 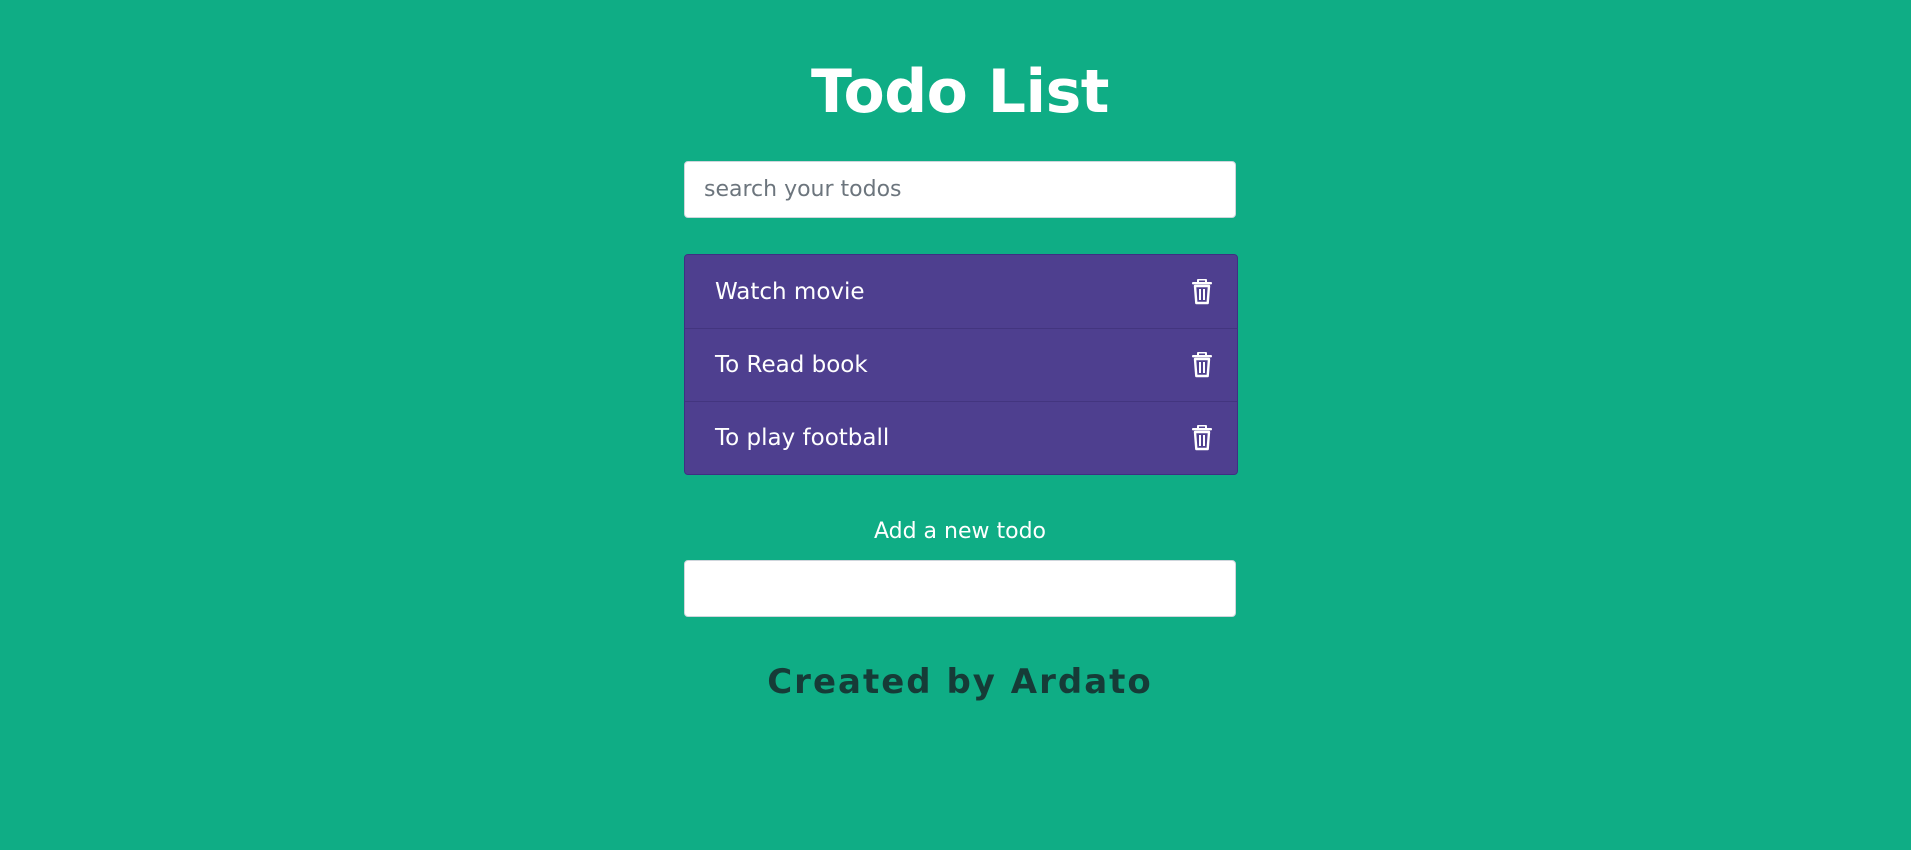 What do you see at coordinates (960, 588) in the screenshot?
I see `new-todo-input` at bounding box center [960, 588].